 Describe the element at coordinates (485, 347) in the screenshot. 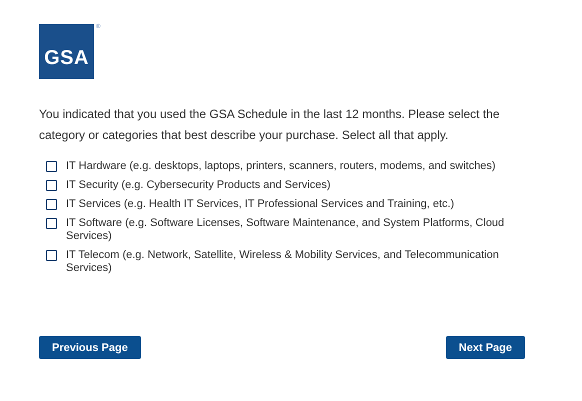

I see `next-page-button: Next Page` at that location.